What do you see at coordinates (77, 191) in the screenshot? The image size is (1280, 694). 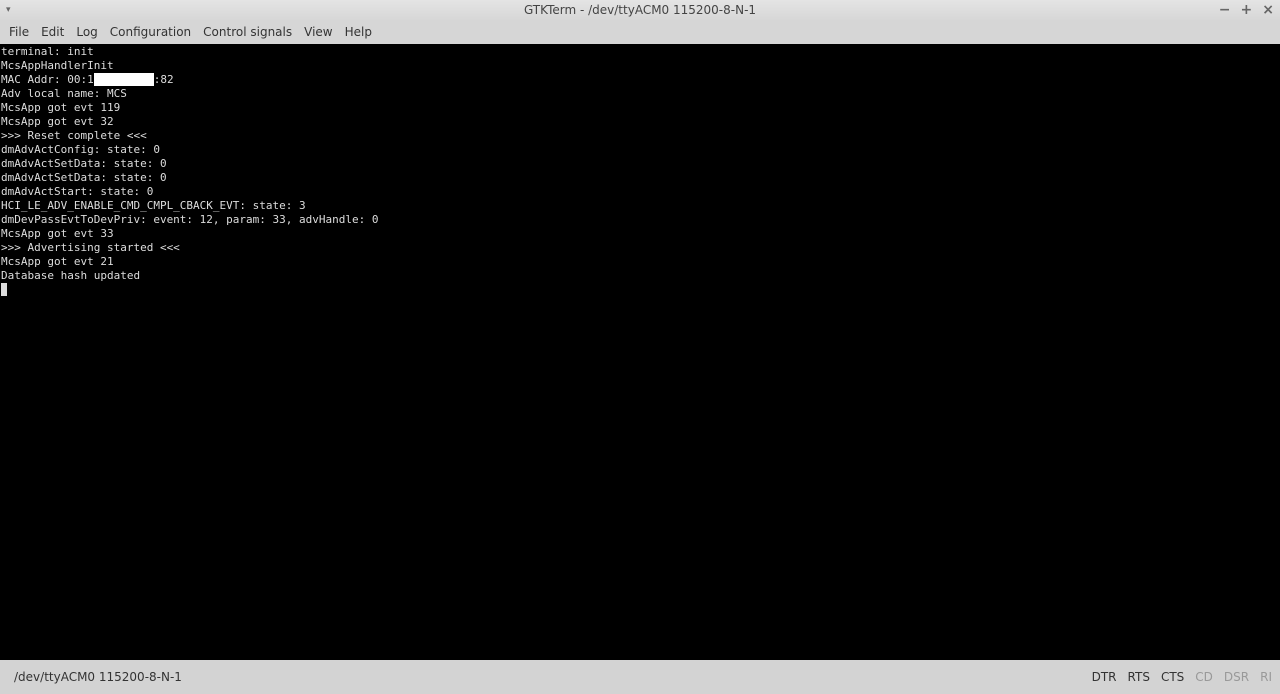 I see `terminal-line: dmAdvActStart: state: 0` at bounding box center [77, 191].